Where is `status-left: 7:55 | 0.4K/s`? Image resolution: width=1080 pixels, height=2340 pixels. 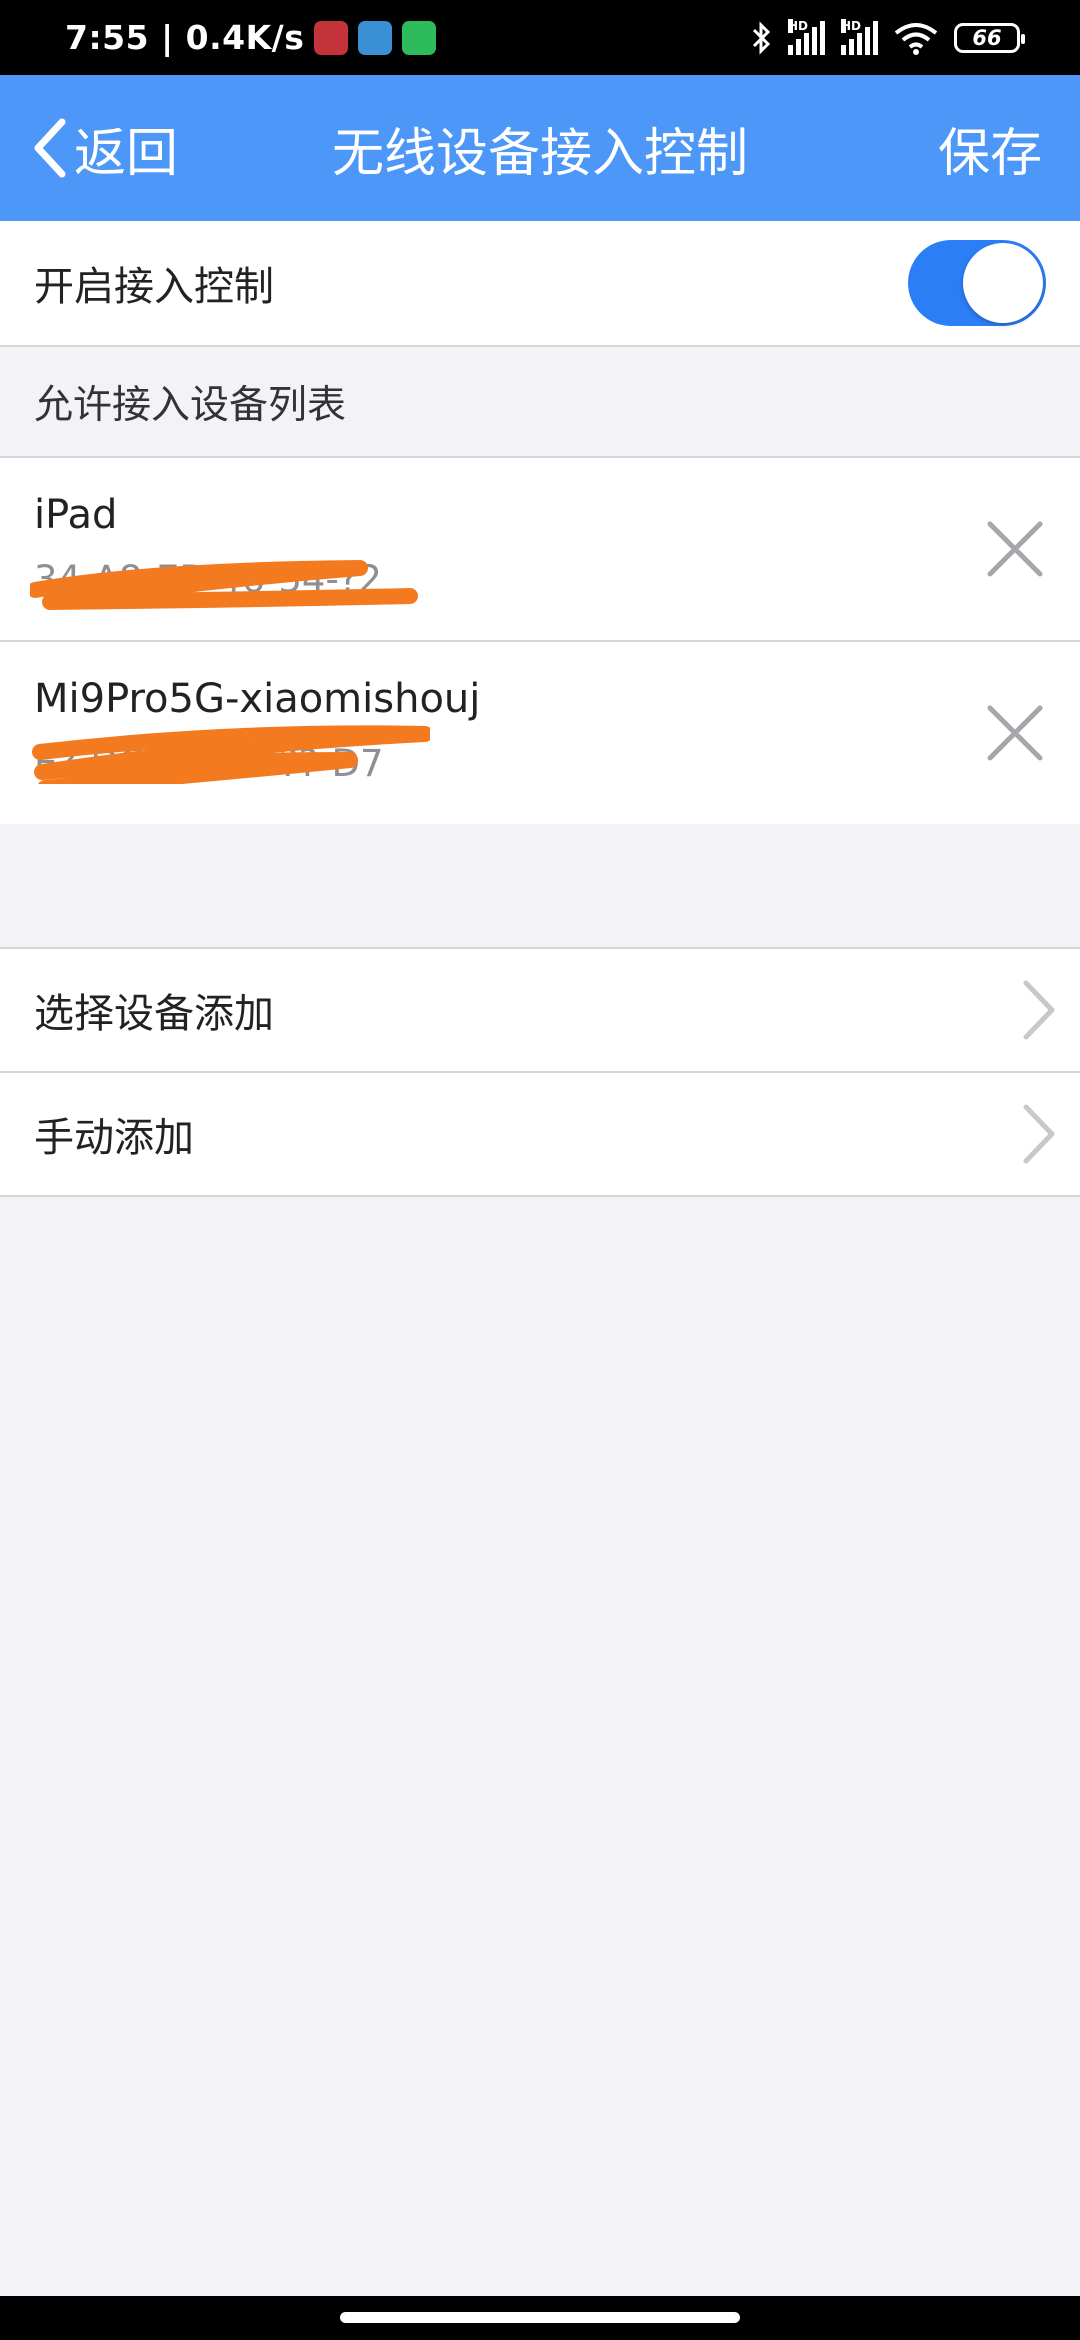
status-left: 7:55 | 0.4K/s is located at coordinates (251, 37).